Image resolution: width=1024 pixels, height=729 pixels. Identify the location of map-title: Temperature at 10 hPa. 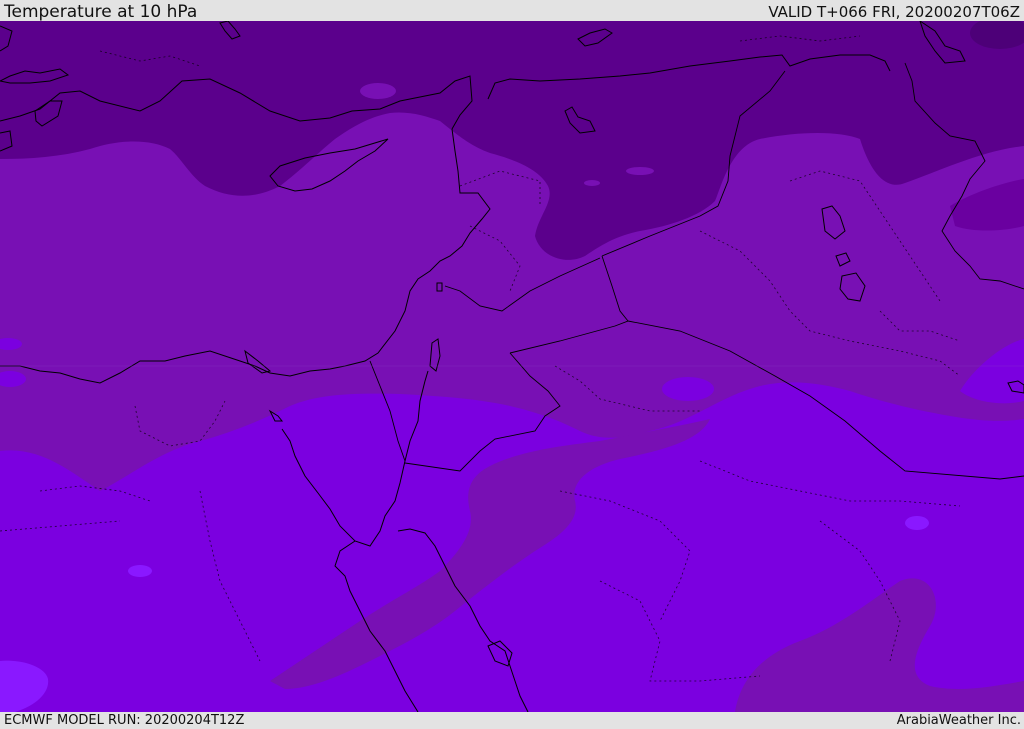
(101, 12).